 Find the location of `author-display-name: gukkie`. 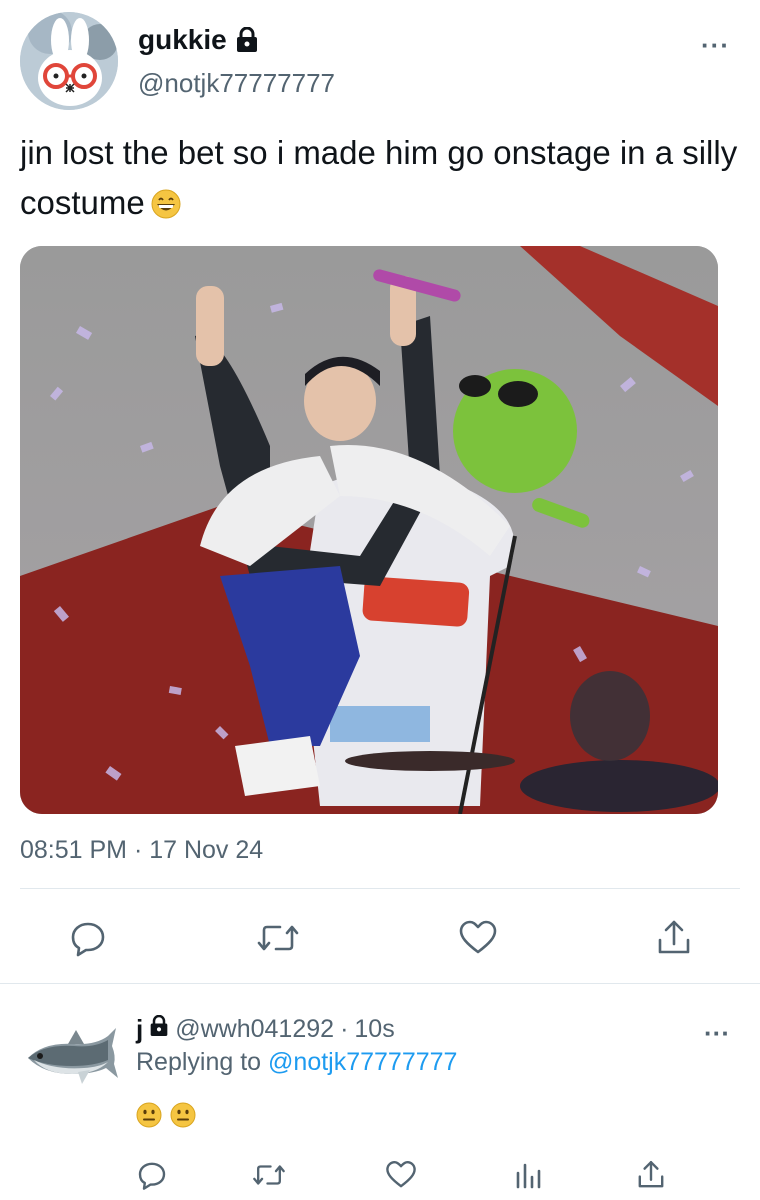

author-display-name: gukkie is located at coordinates (182, 40).